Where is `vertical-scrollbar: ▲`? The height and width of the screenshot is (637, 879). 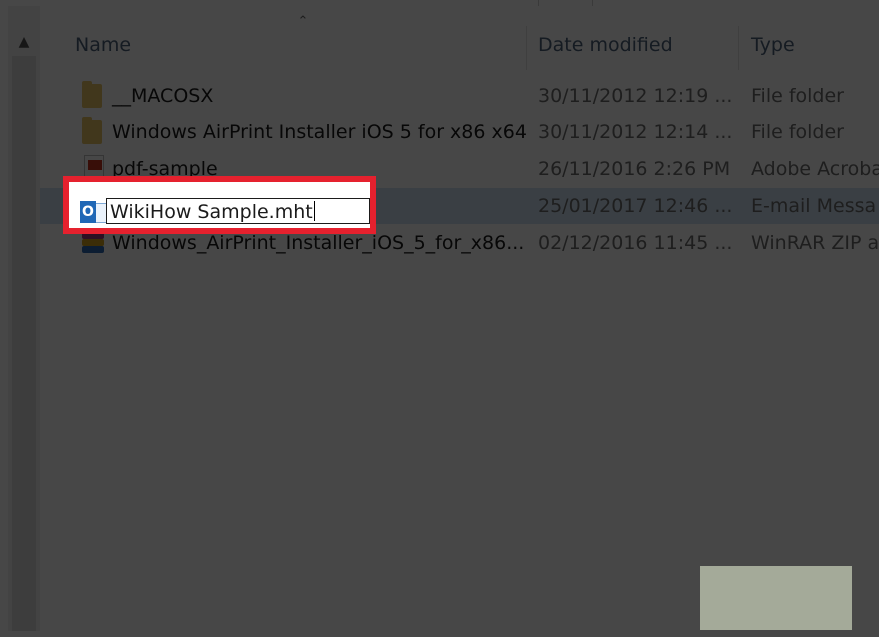
vertical-scrollbar: ▲ is located at coordinates (24, 318).